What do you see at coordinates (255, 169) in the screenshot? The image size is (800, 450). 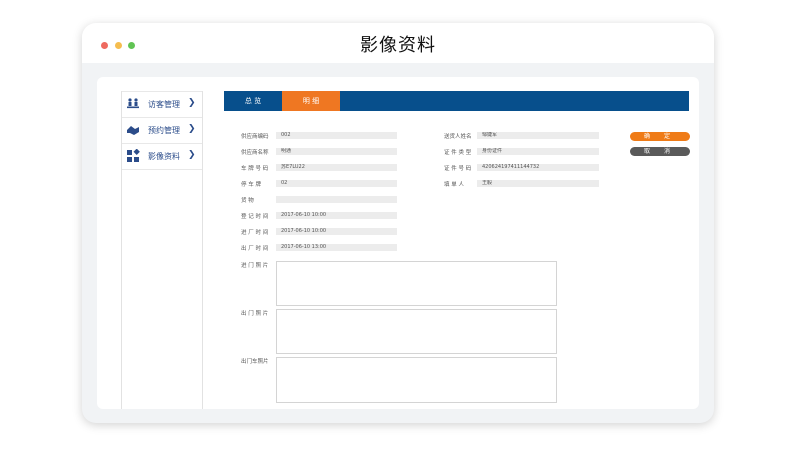 I see `plate-number-label: 车 牌 号 码` at bounding box center [255, 169].